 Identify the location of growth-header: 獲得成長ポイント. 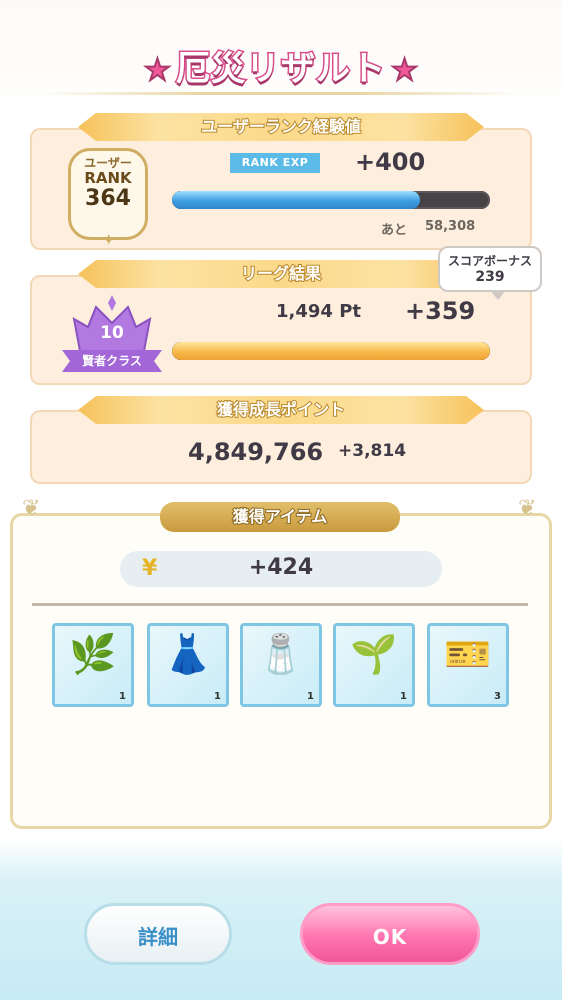
(281, 410).